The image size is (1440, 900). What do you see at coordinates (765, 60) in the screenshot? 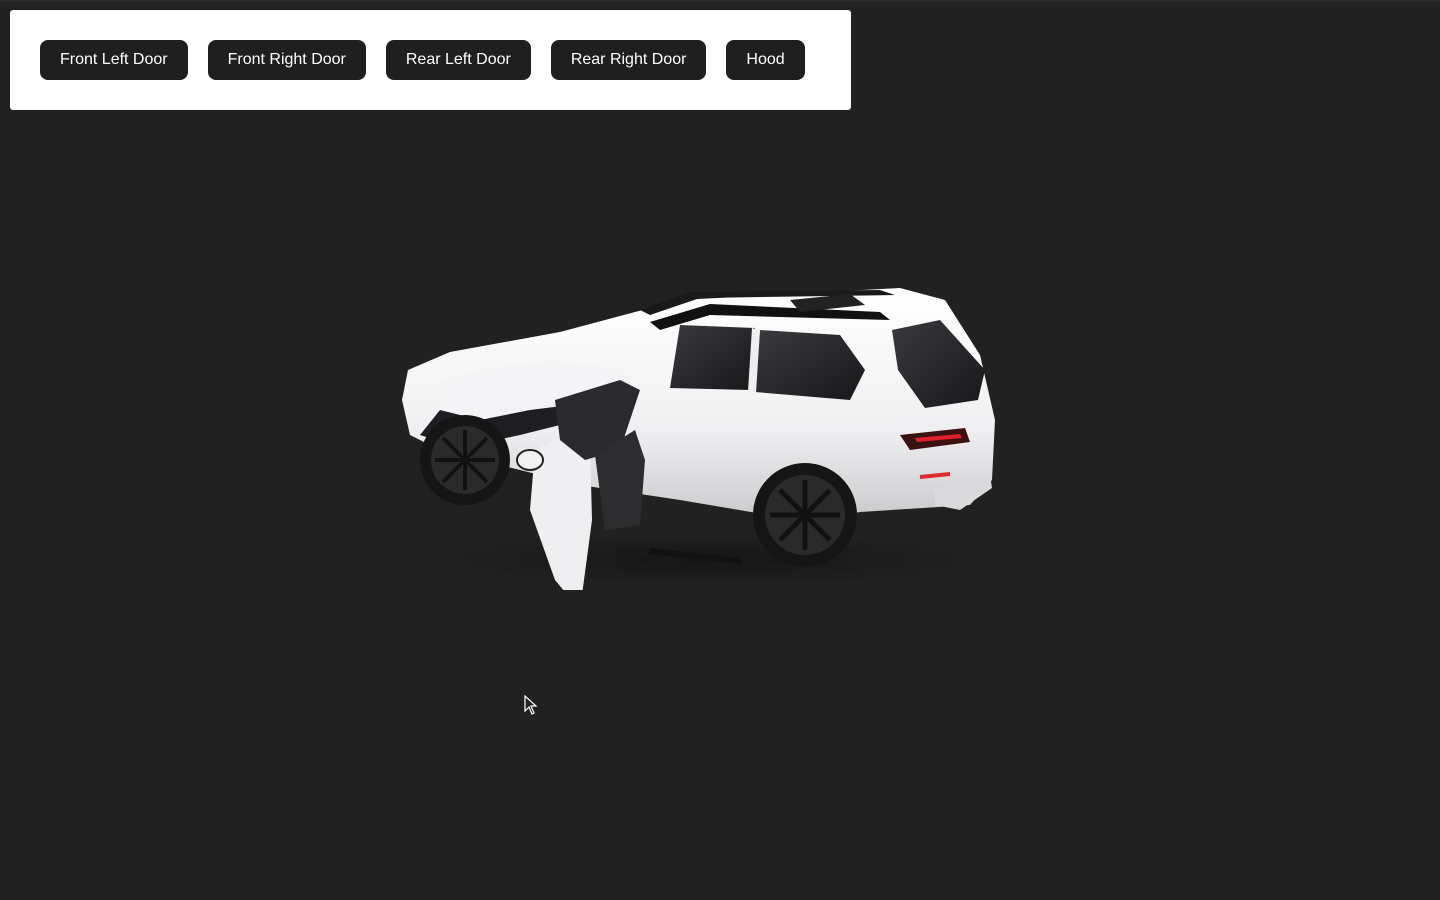
I see `hood-button: Hood` at bounding box center [765, 60].